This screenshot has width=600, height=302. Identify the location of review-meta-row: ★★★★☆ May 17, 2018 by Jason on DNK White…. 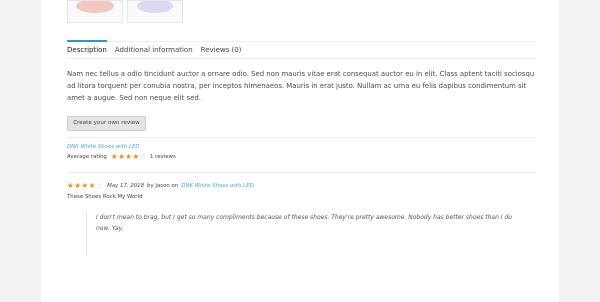
(160, 186).